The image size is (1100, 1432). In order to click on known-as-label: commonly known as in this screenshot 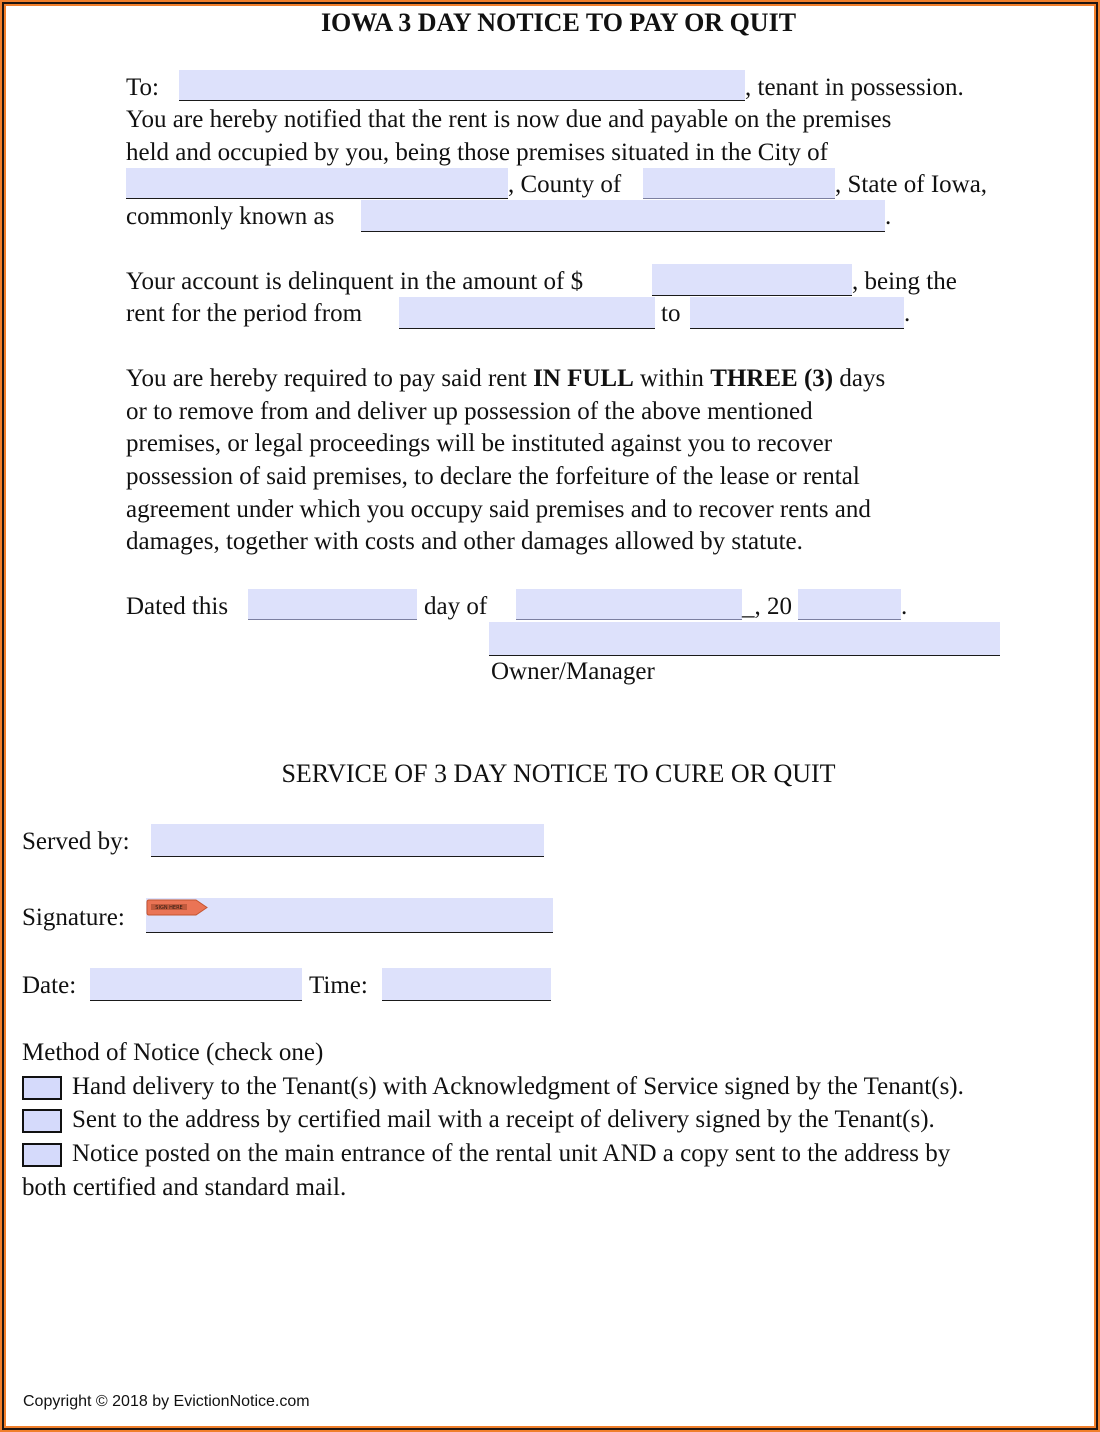, I will do `click(230, 216)`.